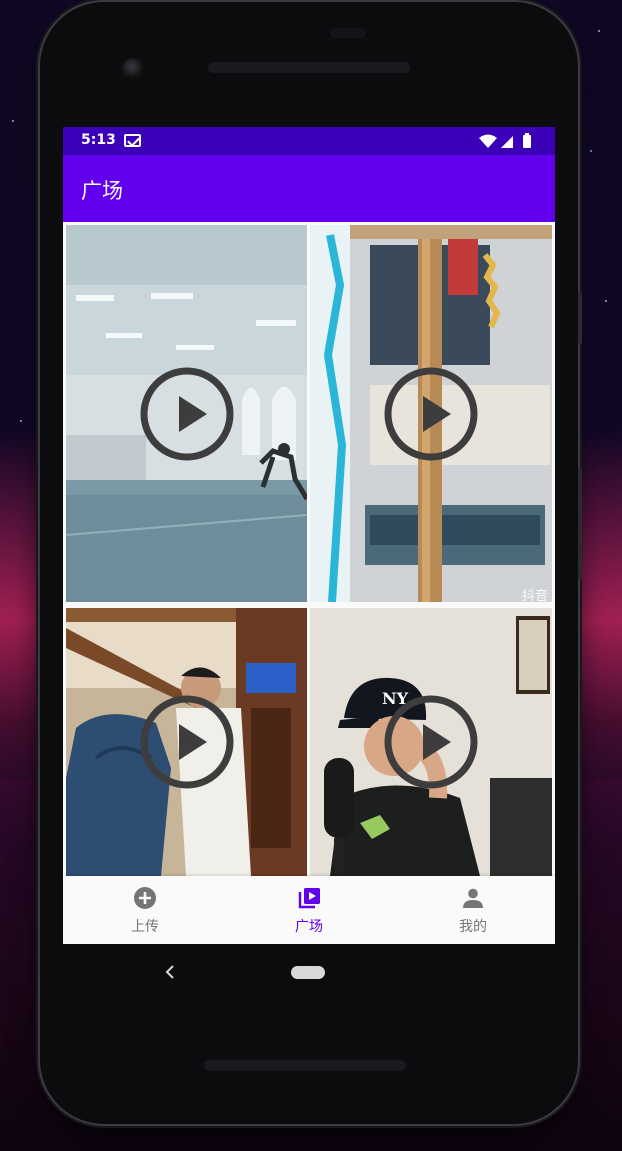 Image resolution: width=622 pixels, height=1151 pixels. What do you see at coordinates (473, 898) in the screenshot?
I see `person-icon` at bounding box center [473, 898].